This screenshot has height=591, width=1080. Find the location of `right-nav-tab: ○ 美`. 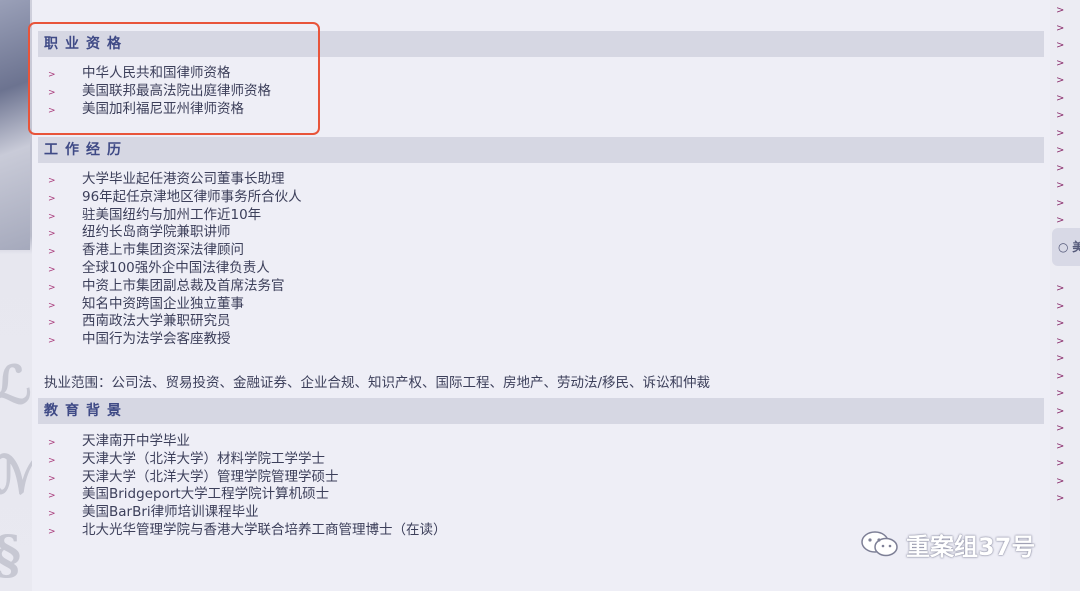

right-nav-tab: ○ 美 is located at coordinates (1066, 247).